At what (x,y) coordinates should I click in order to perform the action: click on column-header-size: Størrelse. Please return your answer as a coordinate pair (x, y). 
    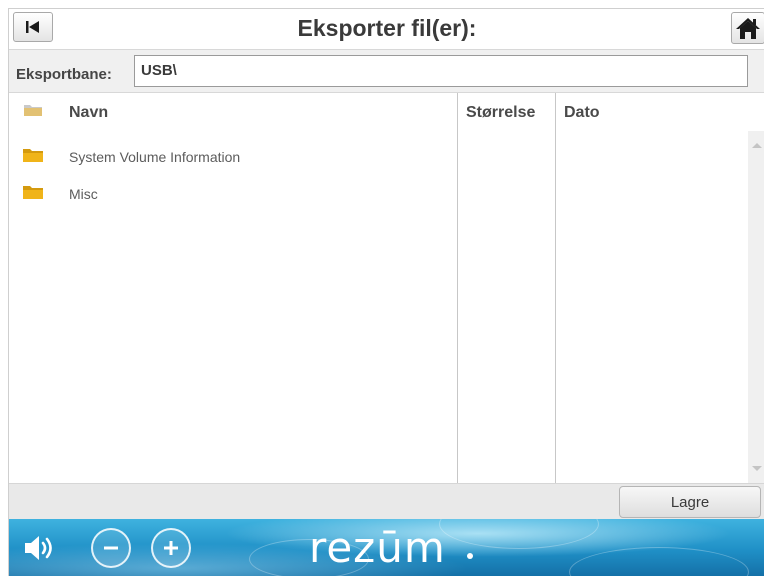
    Looking at the image, I should click on (500, 113).